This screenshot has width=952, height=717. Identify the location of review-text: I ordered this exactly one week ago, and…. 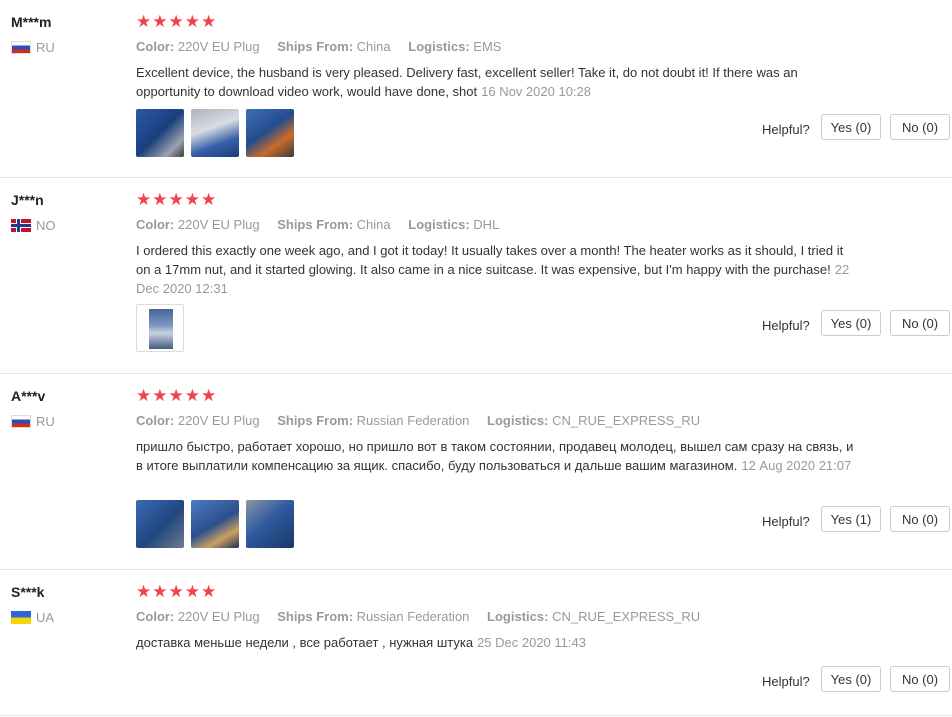
(496, 269).